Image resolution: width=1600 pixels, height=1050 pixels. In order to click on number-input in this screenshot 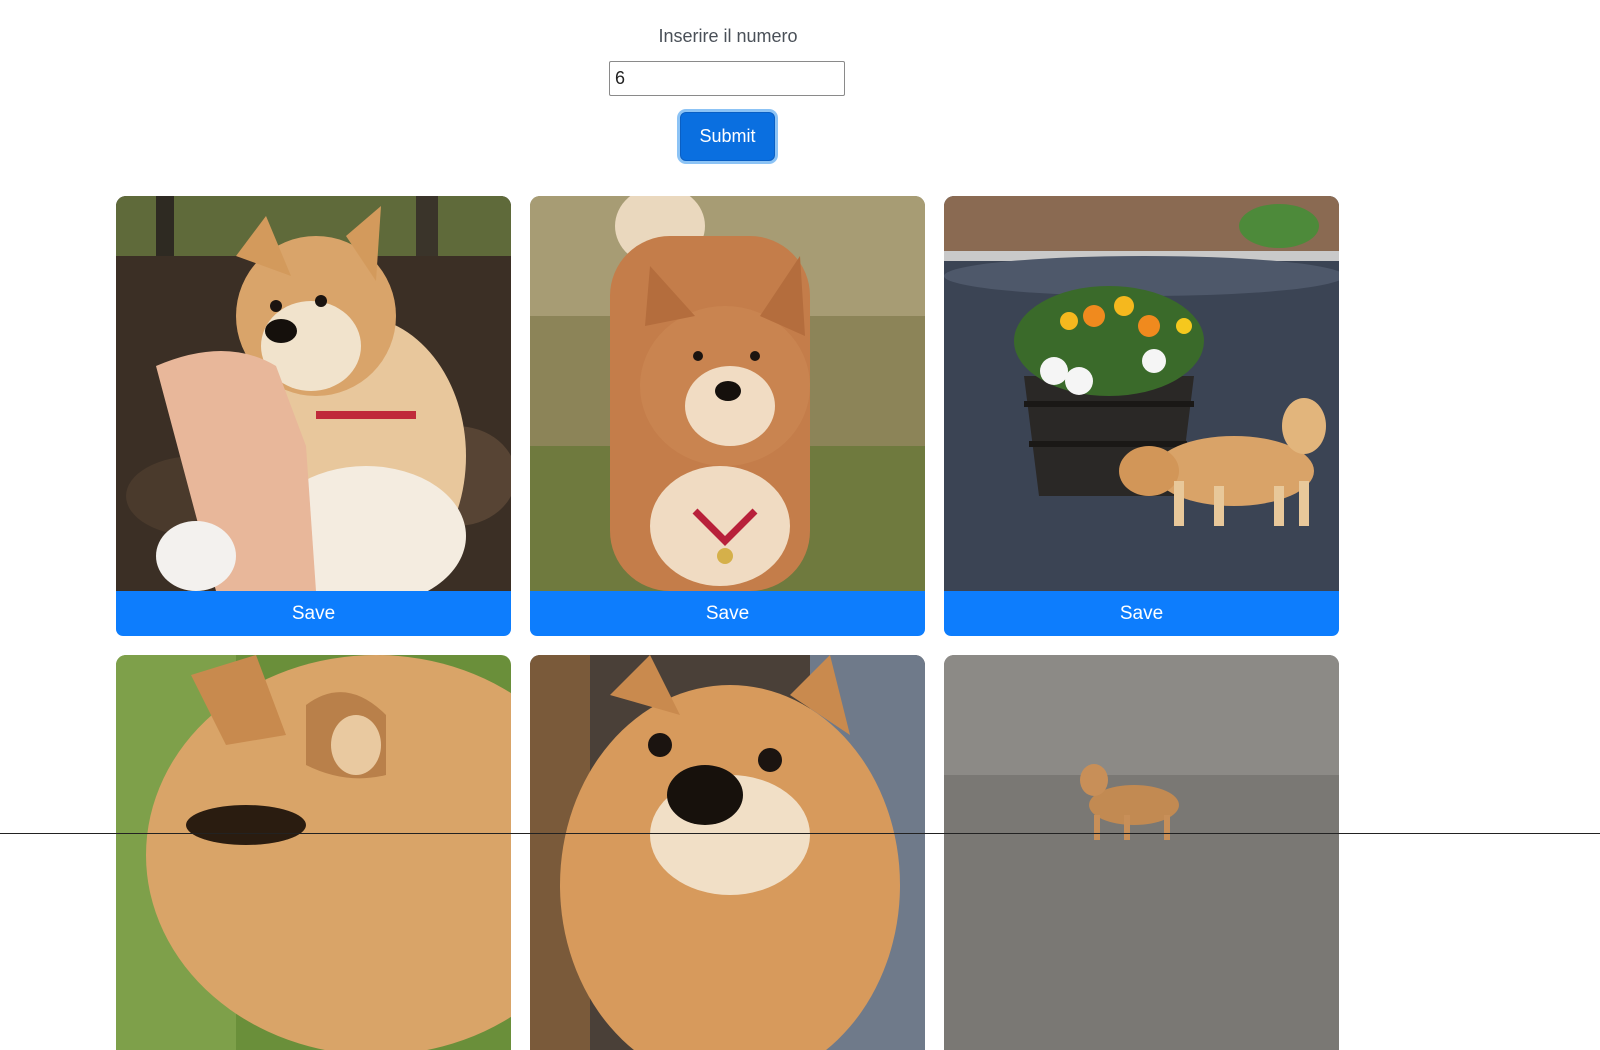, I will do `click(727, 78)`.